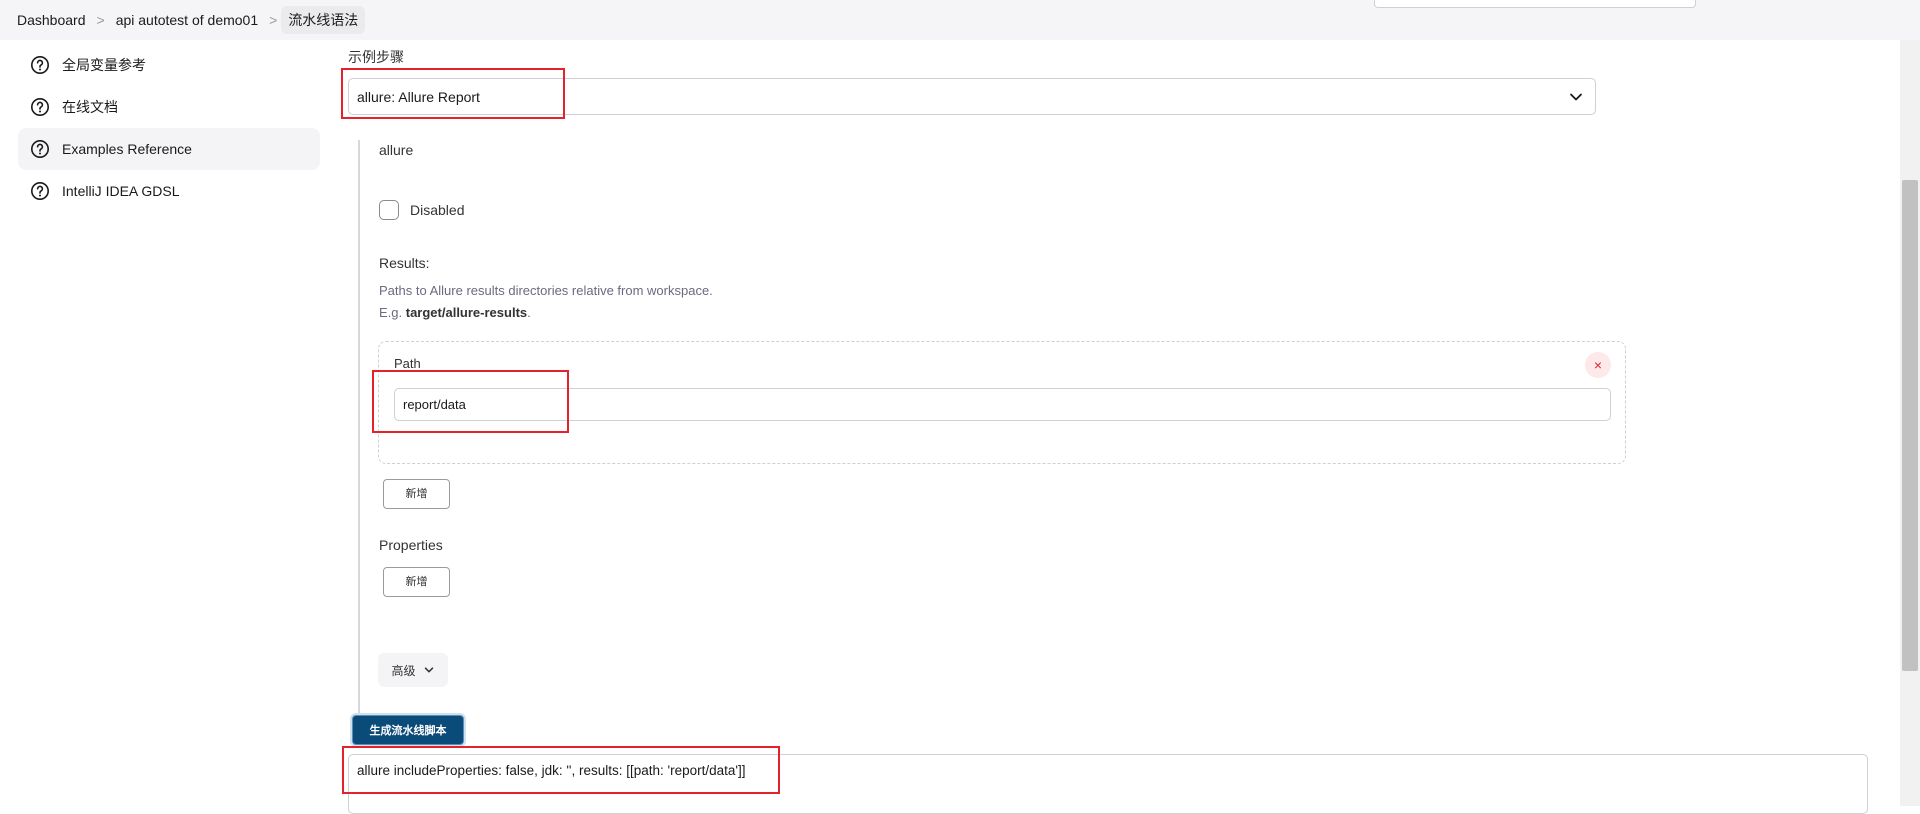  What do you see at coordinates (416, 494) in the screenshot?
I see `add-result-button: 新增` at bounding box center [416, 494].